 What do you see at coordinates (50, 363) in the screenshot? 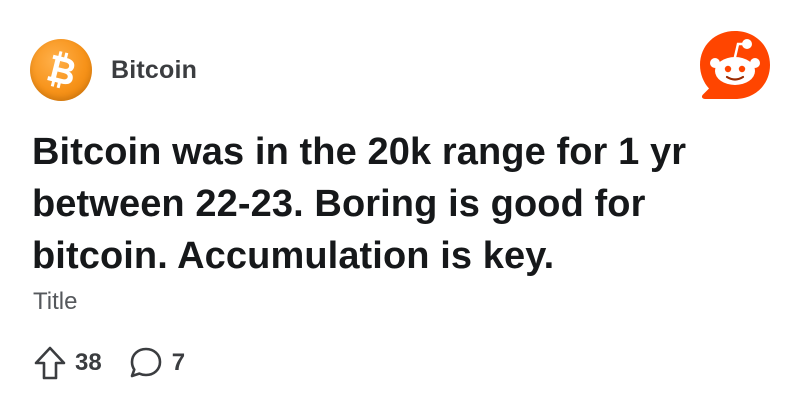
I see `upvote-arrow-icon` at bounding box center [50, 363].